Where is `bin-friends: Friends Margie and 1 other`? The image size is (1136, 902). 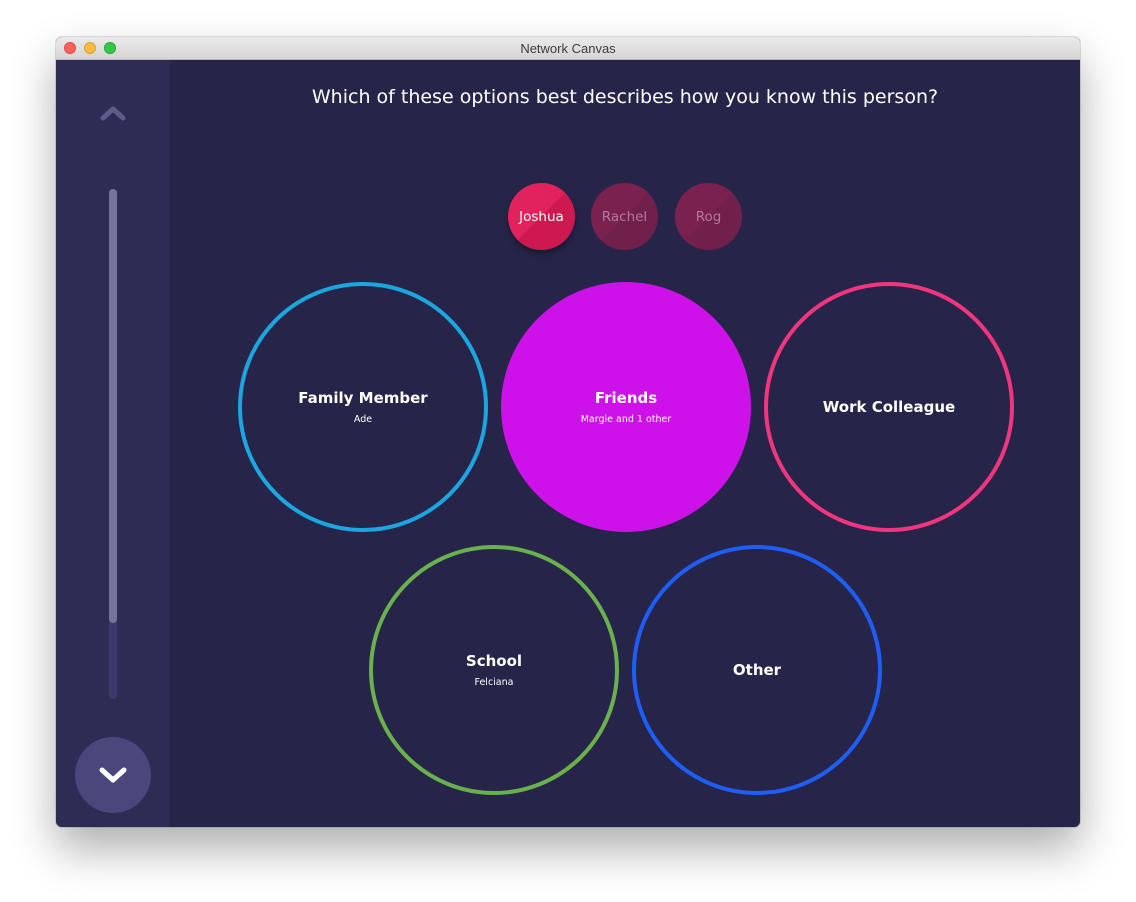
bin-friends: Friends Margie and 1 other is located at coordinates (626, 407).